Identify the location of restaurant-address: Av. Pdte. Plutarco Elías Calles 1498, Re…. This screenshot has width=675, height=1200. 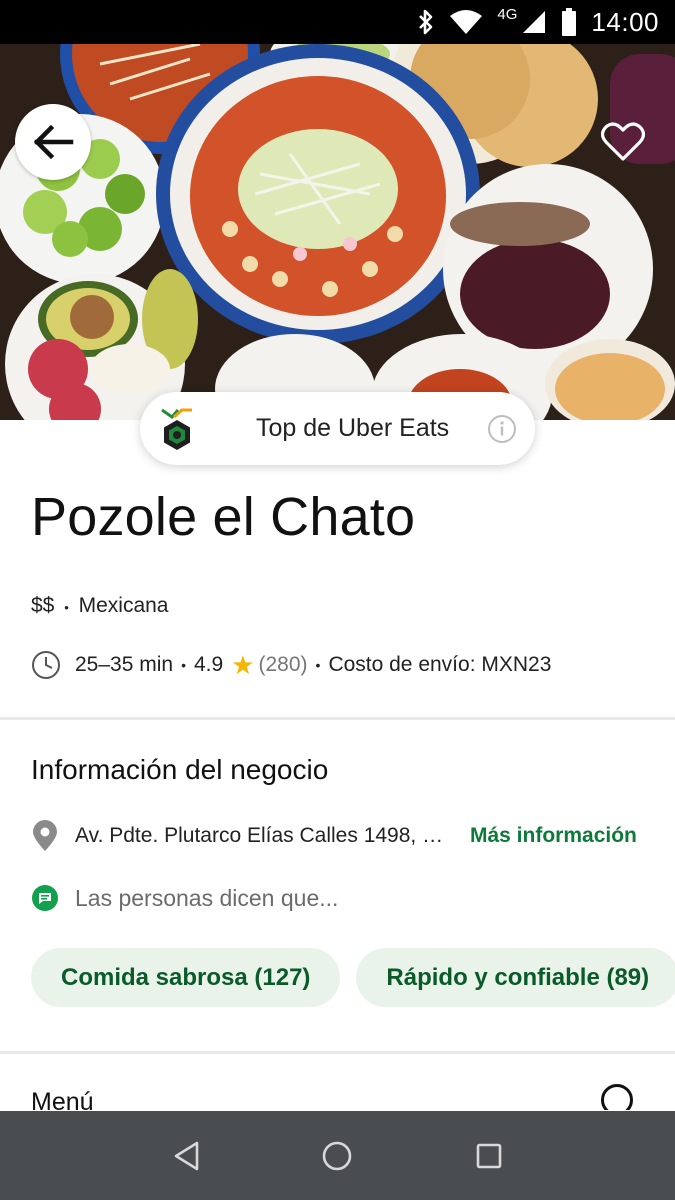
(264, 835).